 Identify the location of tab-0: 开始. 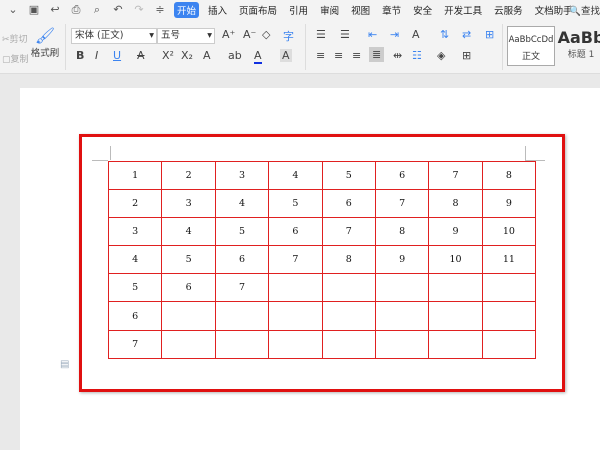
(187, 10).